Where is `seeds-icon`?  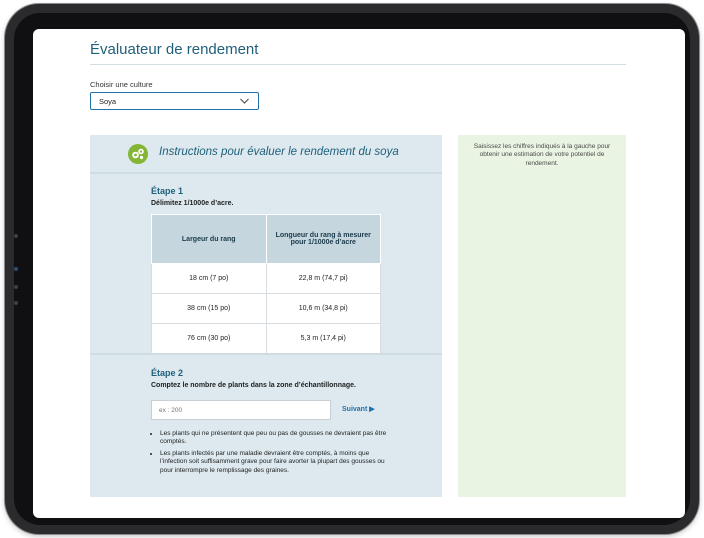 seeds-icon is located at coordinates (138, 154).